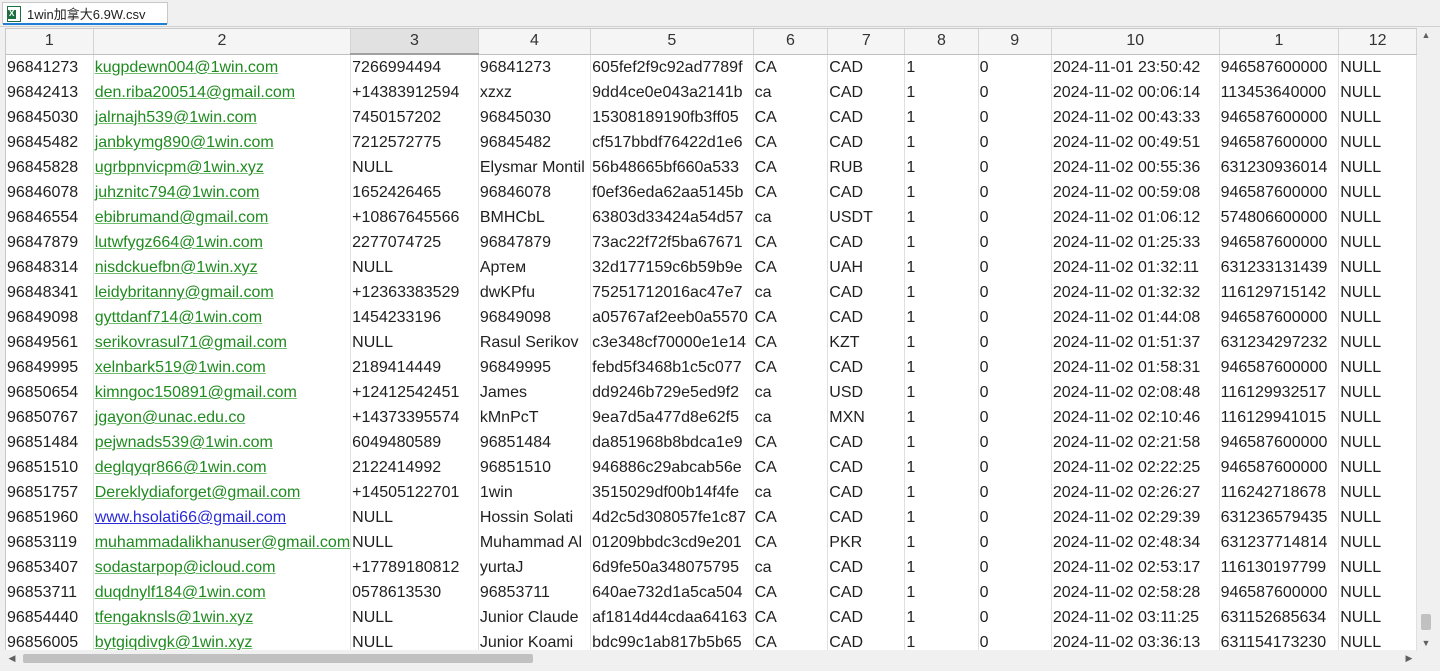 The width and height of the screenshot is (1440, 671). I want to click on table-cell: 96849995, so click(50, 367).